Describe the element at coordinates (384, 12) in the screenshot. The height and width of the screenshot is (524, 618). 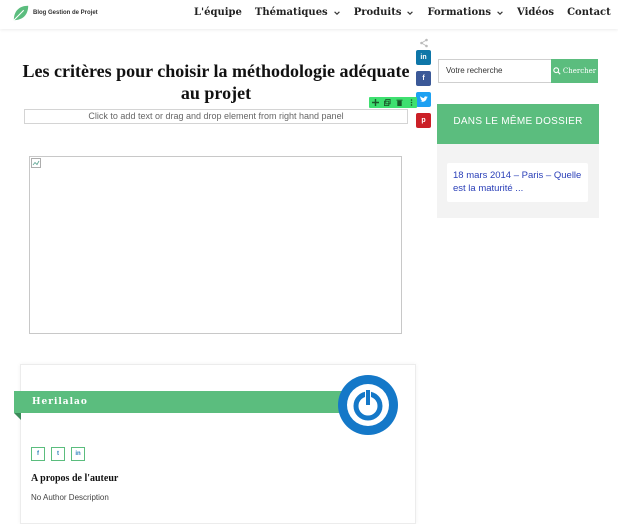
I see `nav-item-produits: Produits` at that location.